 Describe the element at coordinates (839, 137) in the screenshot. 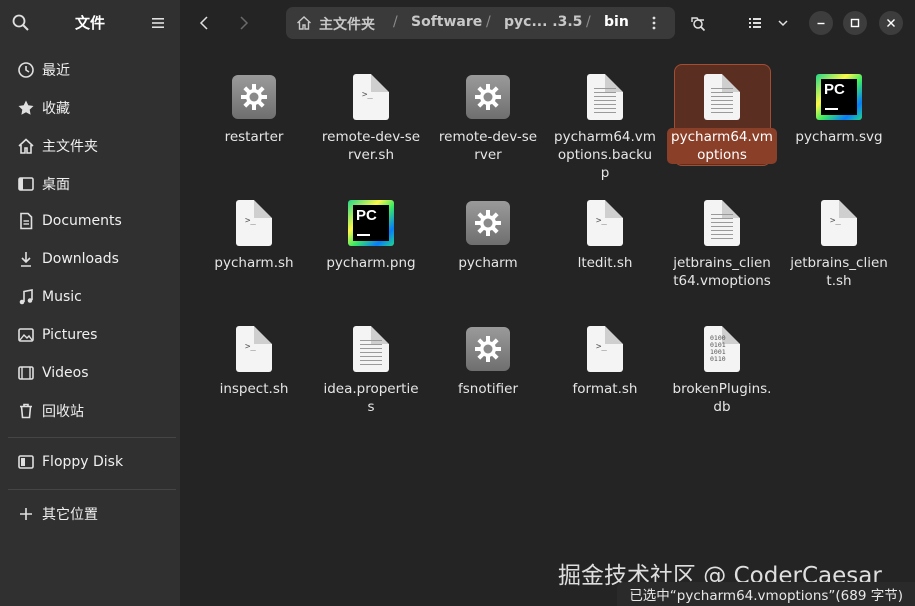

I see `file-name: pycharm.svg` at that location.